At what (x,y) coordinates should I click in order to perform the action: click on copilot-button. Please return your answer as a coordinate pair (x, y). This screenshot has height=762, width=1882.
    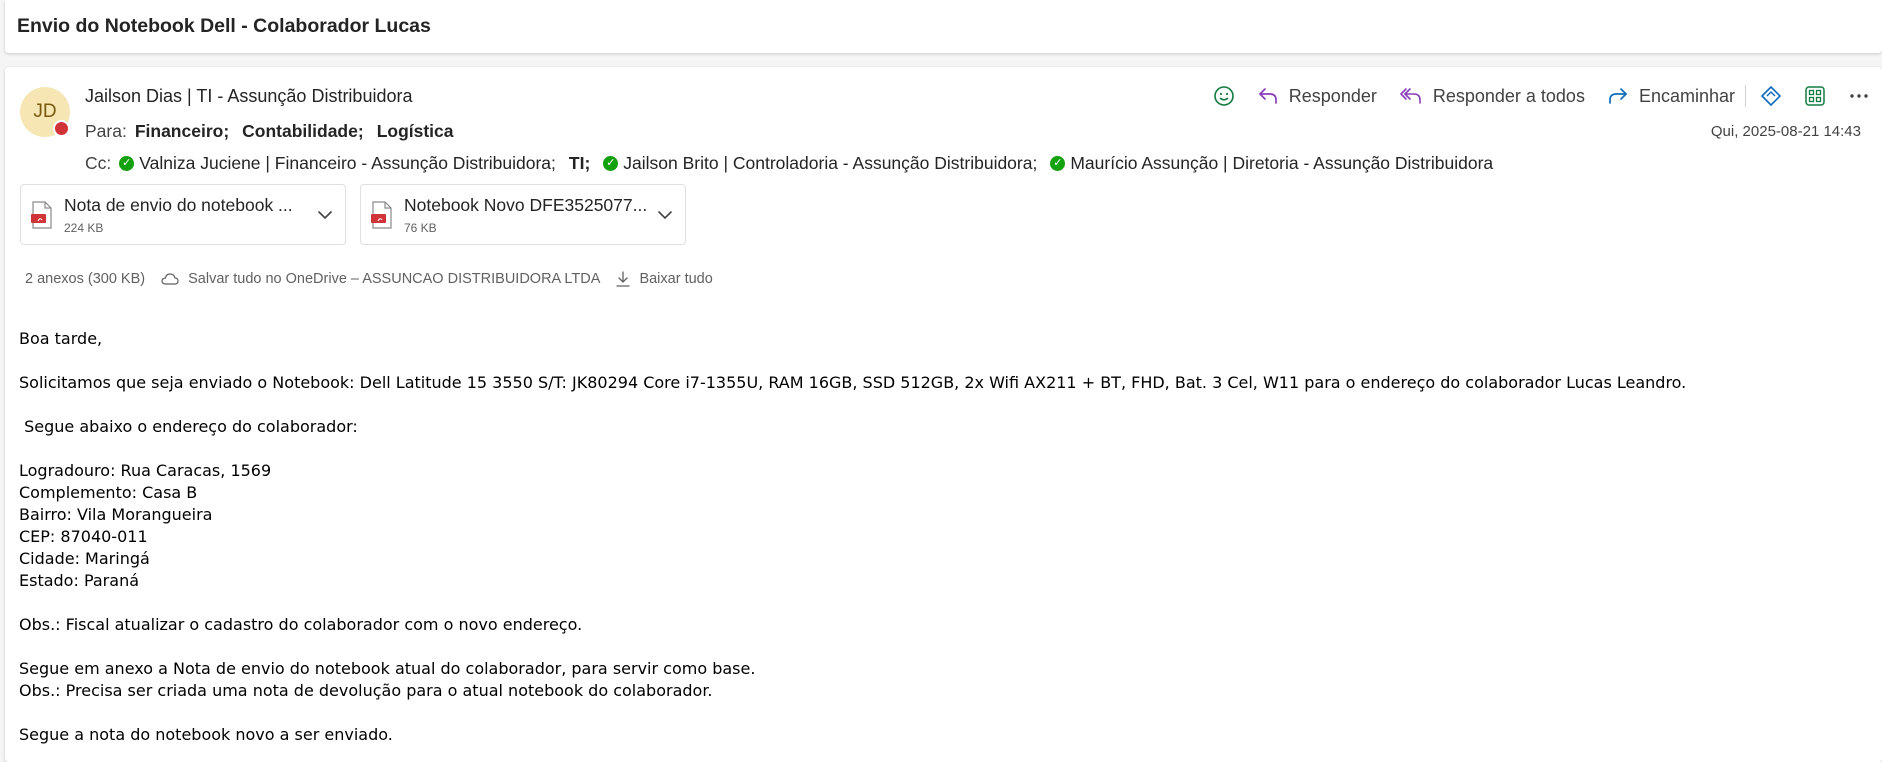
    Looking at the image, I should click on (1771, 96).